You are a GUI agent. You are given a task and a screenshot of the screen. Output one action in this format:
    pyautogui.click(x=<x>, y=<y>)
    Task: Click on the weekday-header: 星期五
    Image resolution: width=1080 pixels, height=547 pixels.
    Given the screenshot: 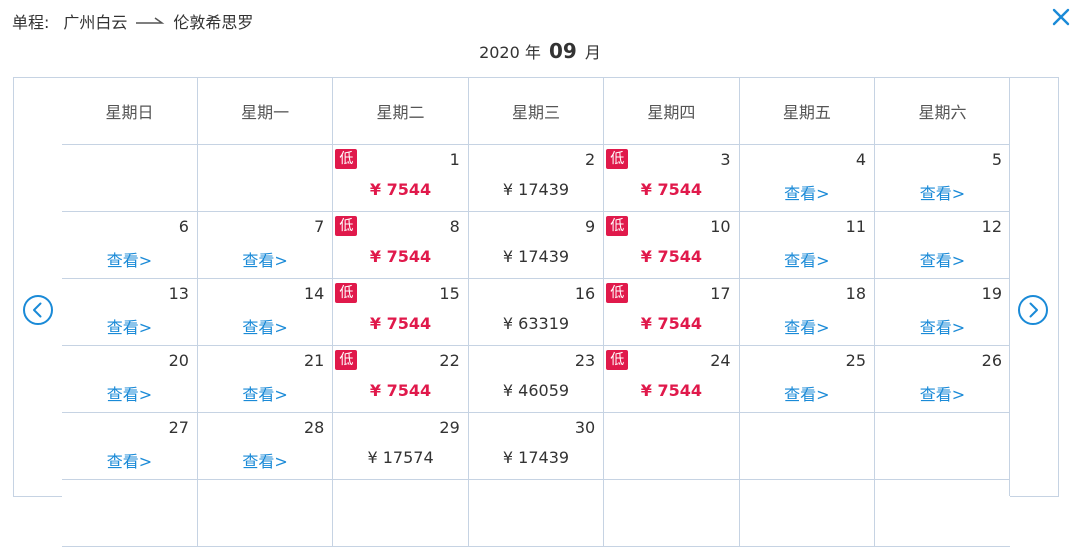 What is the action you would take?
    pyautogui.click(x=807, y=111)
    